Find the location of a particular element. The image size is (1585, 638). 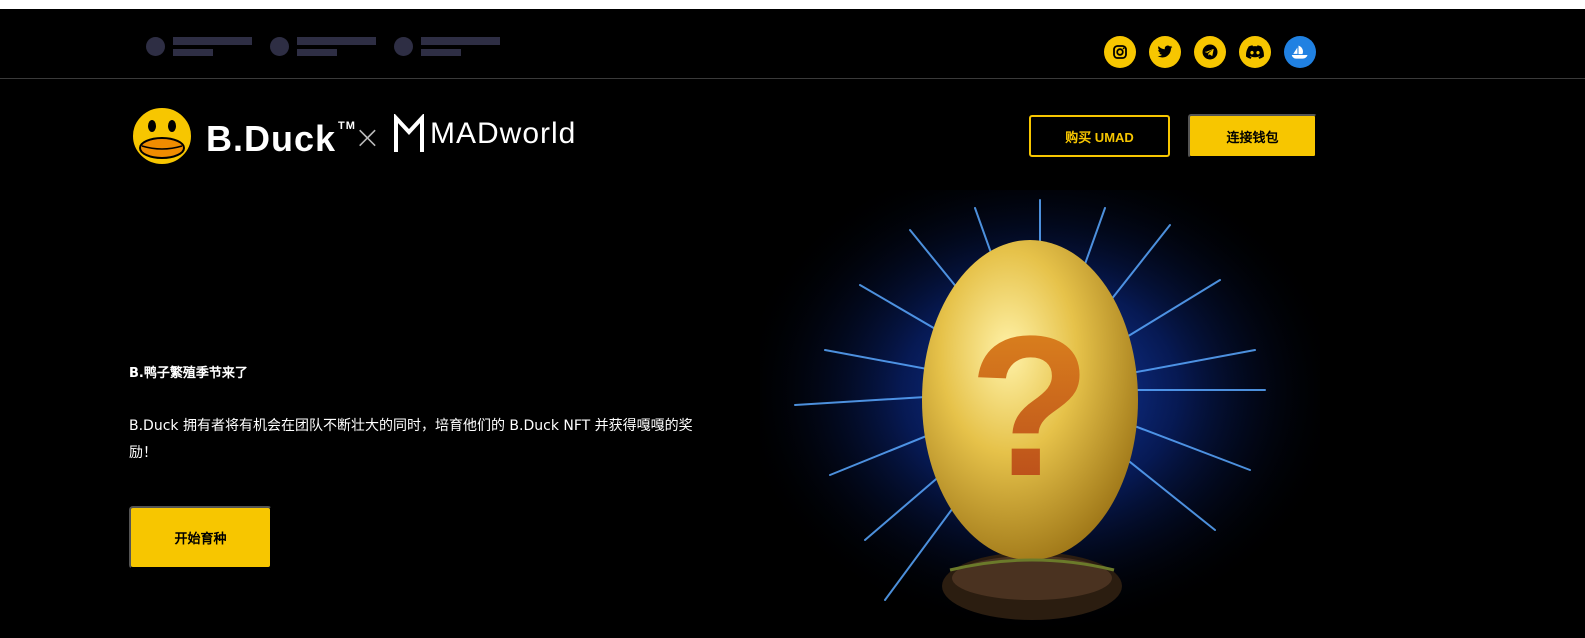

instagram-icon is located at coordinates (1120, 52).